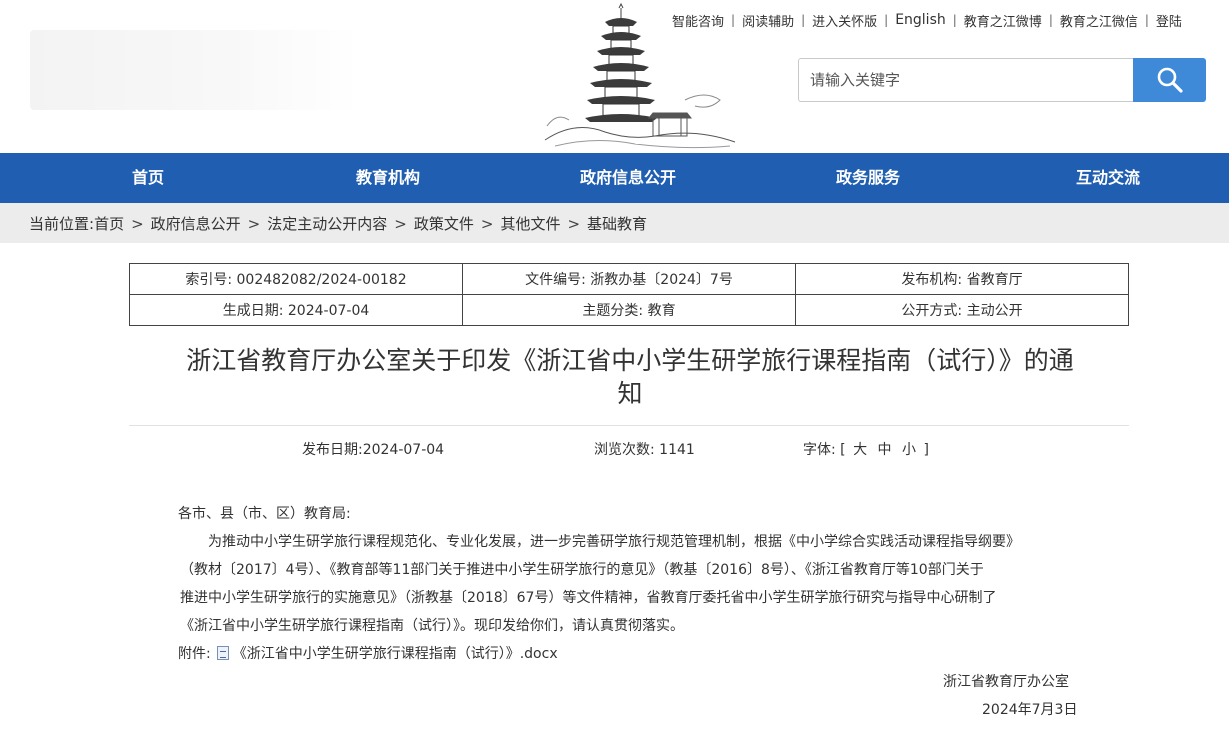 The height and width of the screenshot is (739, 1229). Describe the element at coordinates (195, 70) in the screenshot. I see `site-logo` at that location.